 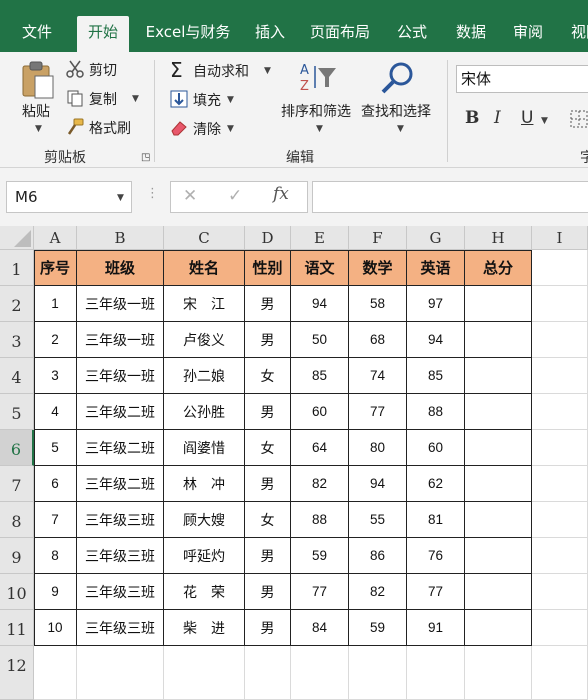 What do you see at coordinates (320, 376) in the screenshot?
I see `table-cell: 85` at bounding box center [320, 376].